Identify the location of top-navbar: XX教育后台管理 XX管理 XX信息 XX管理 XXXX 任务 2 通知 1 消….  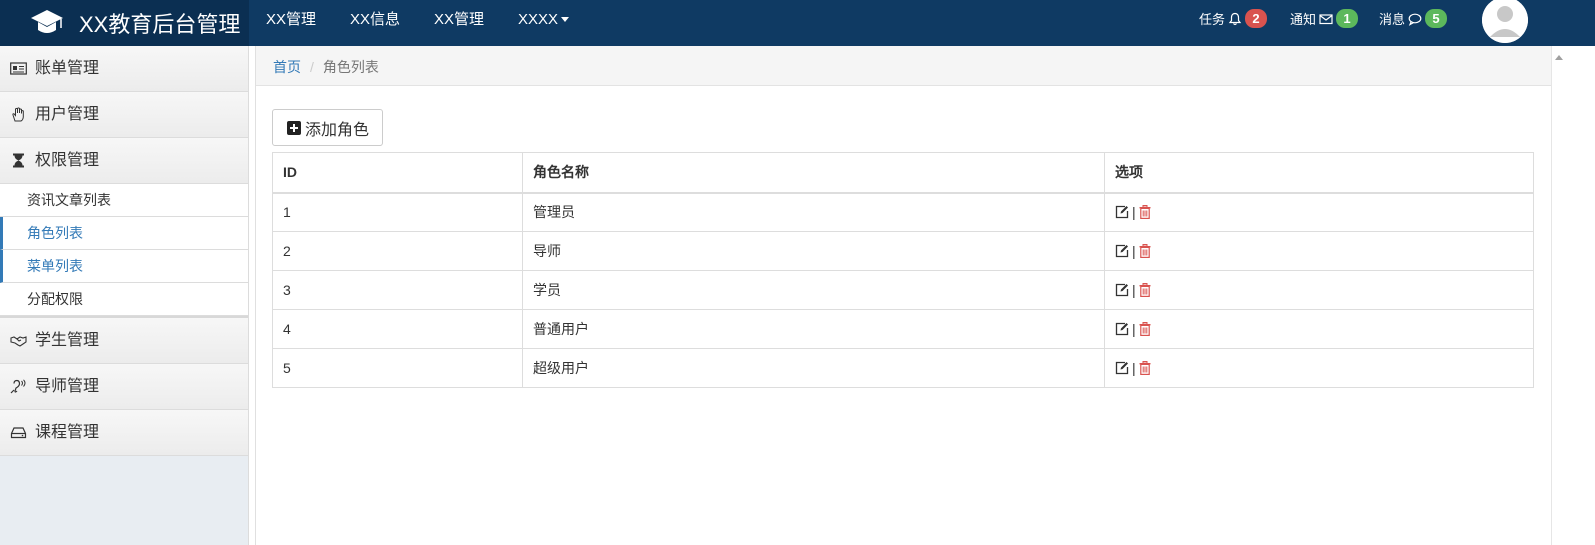
(797, 23).